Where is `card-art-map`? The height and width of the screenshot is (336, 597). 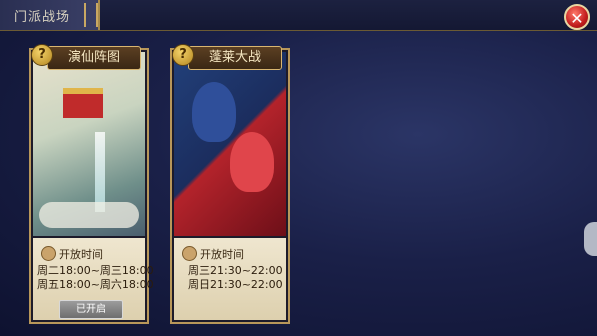
card-art-map is located at coordinates (89, 144).